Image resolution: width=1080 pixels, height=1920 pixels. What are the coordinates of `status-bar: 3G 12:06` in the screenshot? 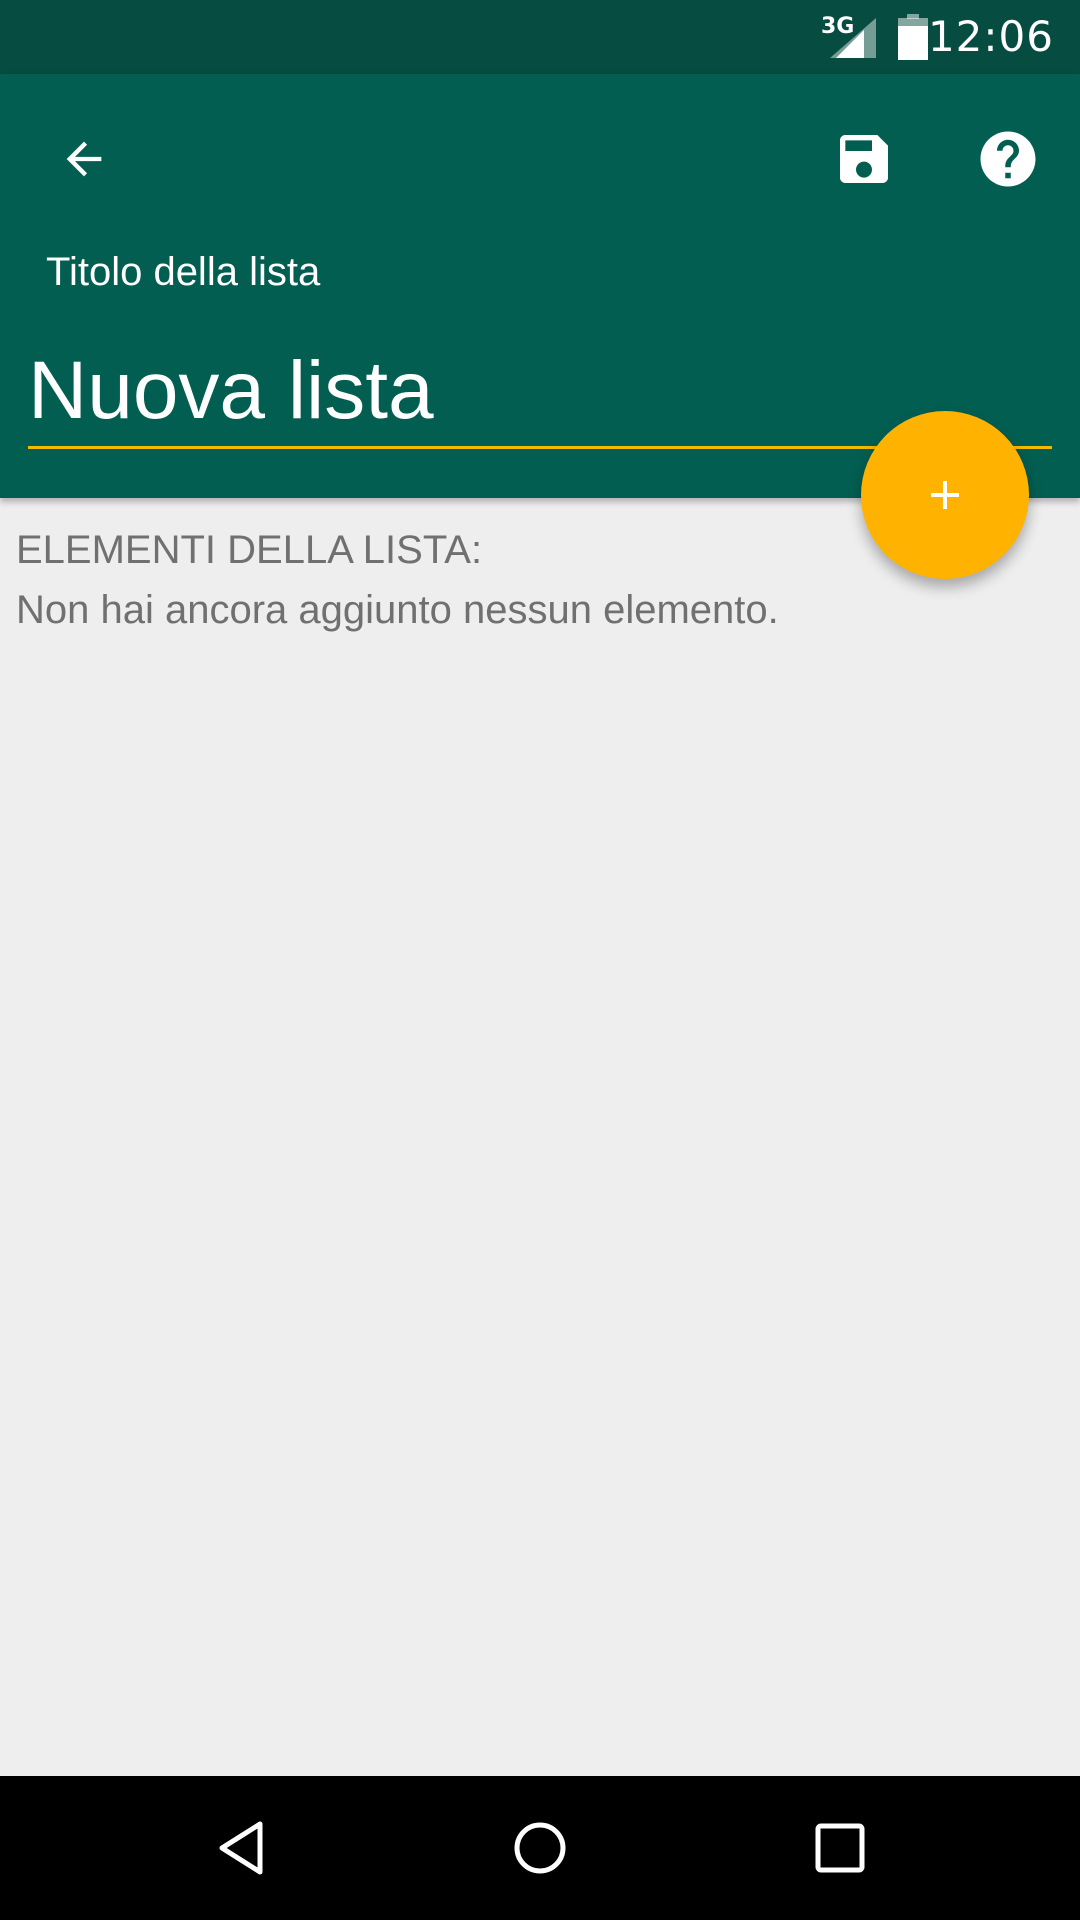 It's located at (540, 37).